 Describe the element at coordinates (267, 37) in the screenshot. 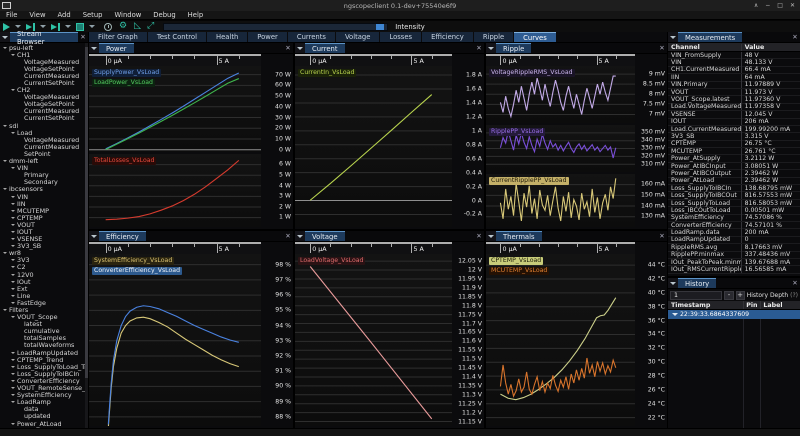

I see `tab-power: Power` at that location.